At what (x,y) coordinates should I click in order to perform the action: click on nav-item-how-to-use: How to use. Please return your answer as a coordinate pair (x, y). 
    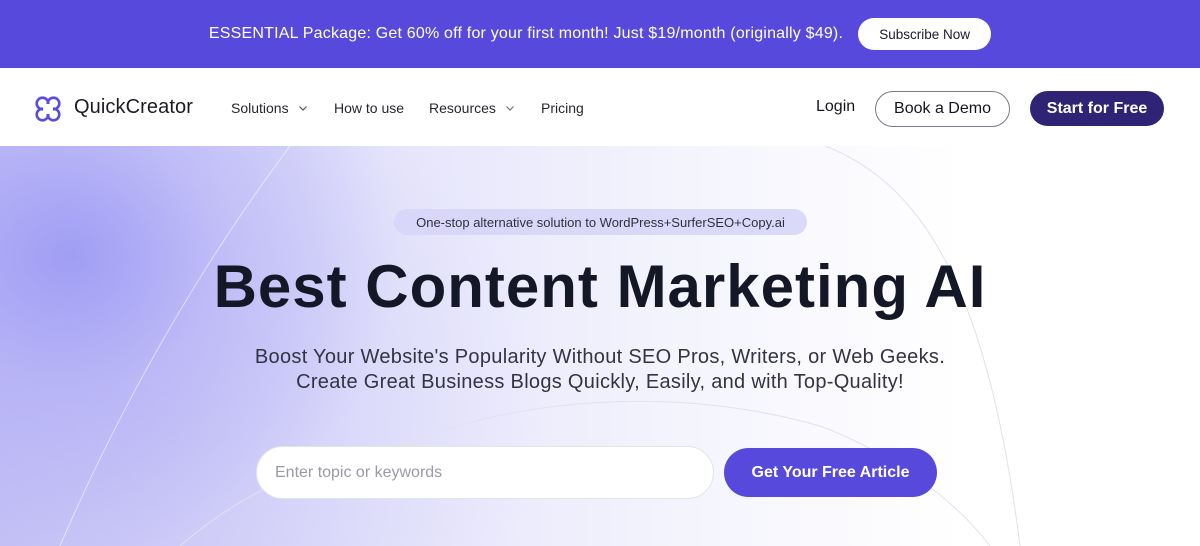
    Looking at the image, I should click on (369, 108).